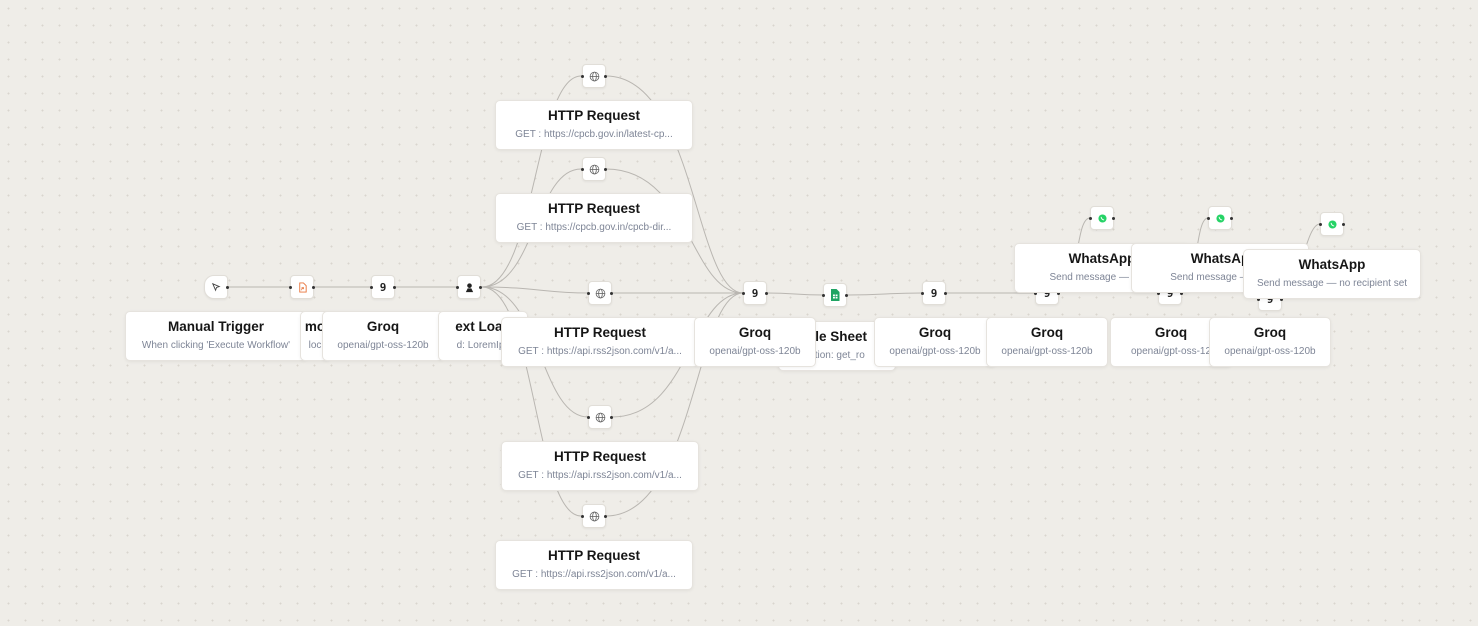 The height and width of the screenshot is (626, 1478). I want to click on text-loader-icon, so click(469, 287).